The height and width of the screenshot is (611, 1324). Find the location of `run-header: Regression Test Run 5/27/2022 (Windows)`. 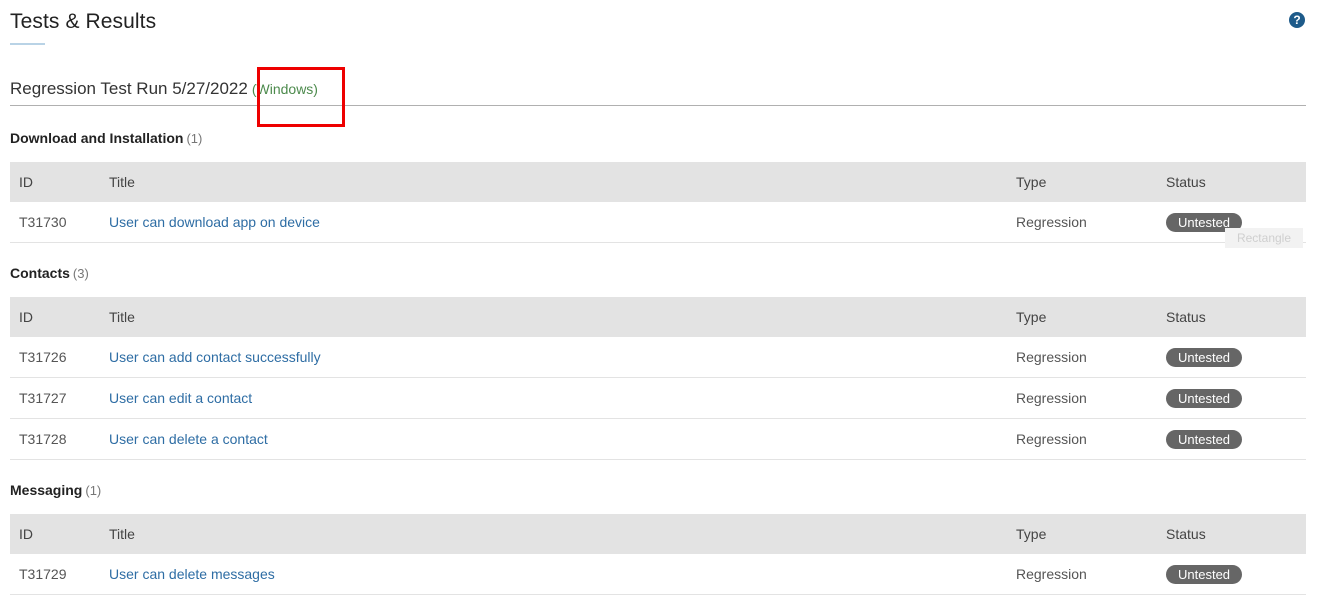

run-header: Regression Test Run 5/27/2022 (Windows) is located at coordinates (658, 92).